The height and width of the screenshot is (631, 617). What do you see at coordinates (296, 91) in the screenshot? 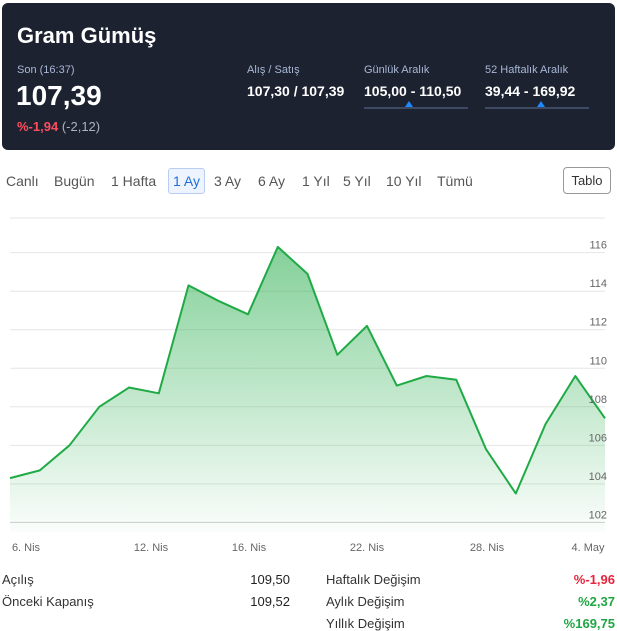
I see `bid-ask-value: 107,30 / 107,39` at bounding box center [296, 91].